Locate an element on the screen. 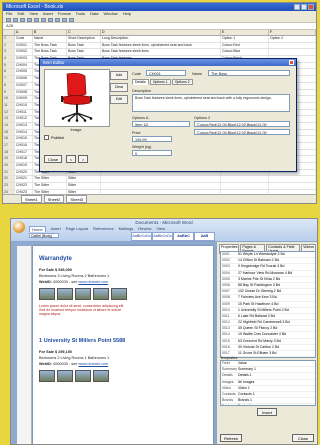 The height and width of the screenshot is (445, 320). options-2-field: Colour:Red|12.00,Blue|12.00,Black|12.00 is located at coordinates (242, 124).